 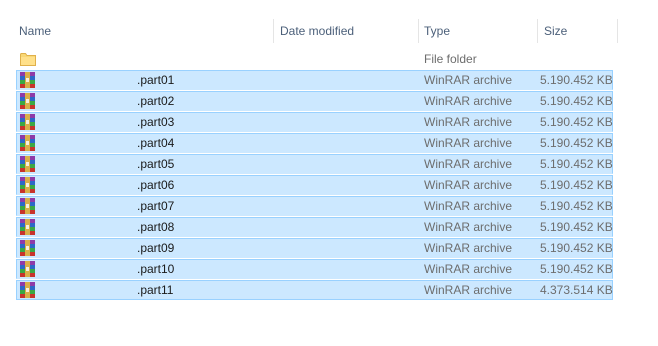 I want to click on file-name: .part01, so click(x=156, y=80).